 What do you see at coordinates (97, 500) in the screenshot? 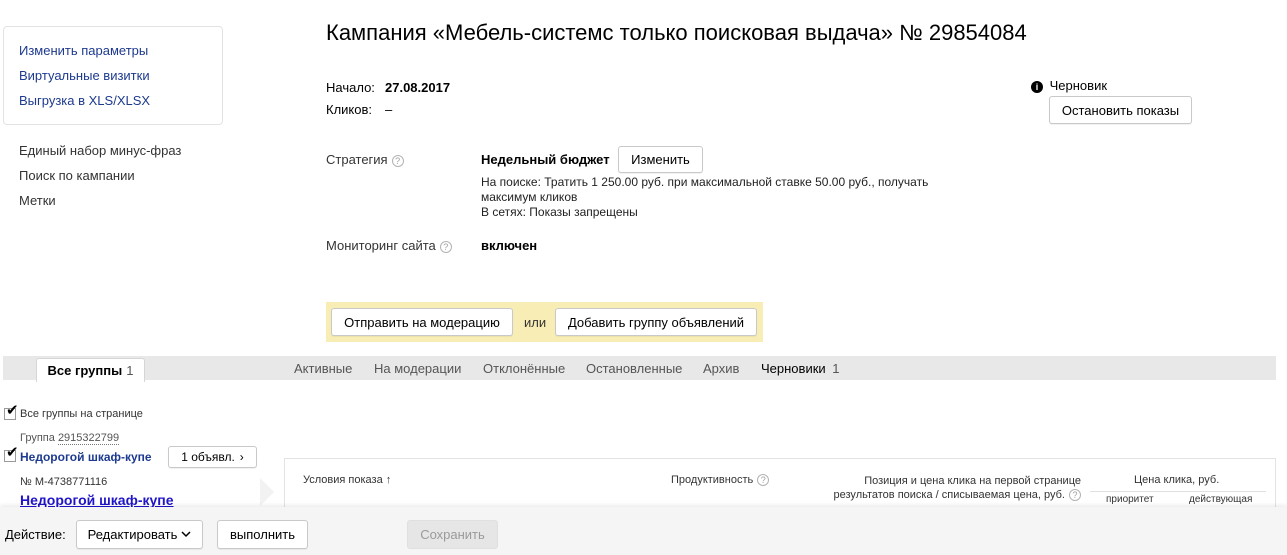
I see `ad-title-link: Недорогой шкаф-купе` at bounding box center [97, 500].